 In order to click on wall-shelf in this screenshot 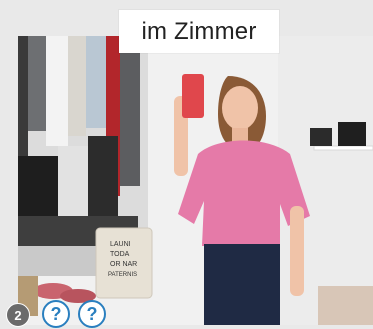, I will do `click(343, 148)`.